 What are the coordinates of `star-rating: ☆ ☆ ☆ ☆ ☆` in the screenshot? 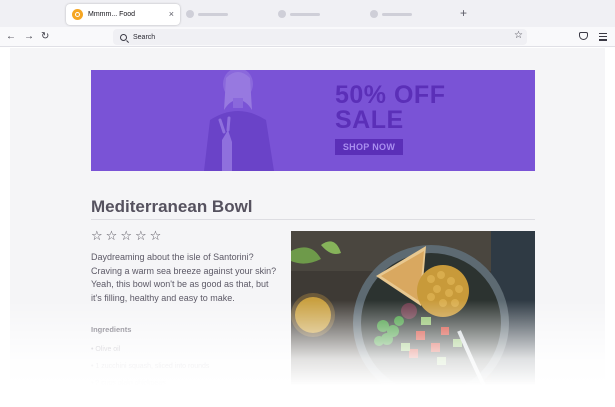 It's located at (127, 236).